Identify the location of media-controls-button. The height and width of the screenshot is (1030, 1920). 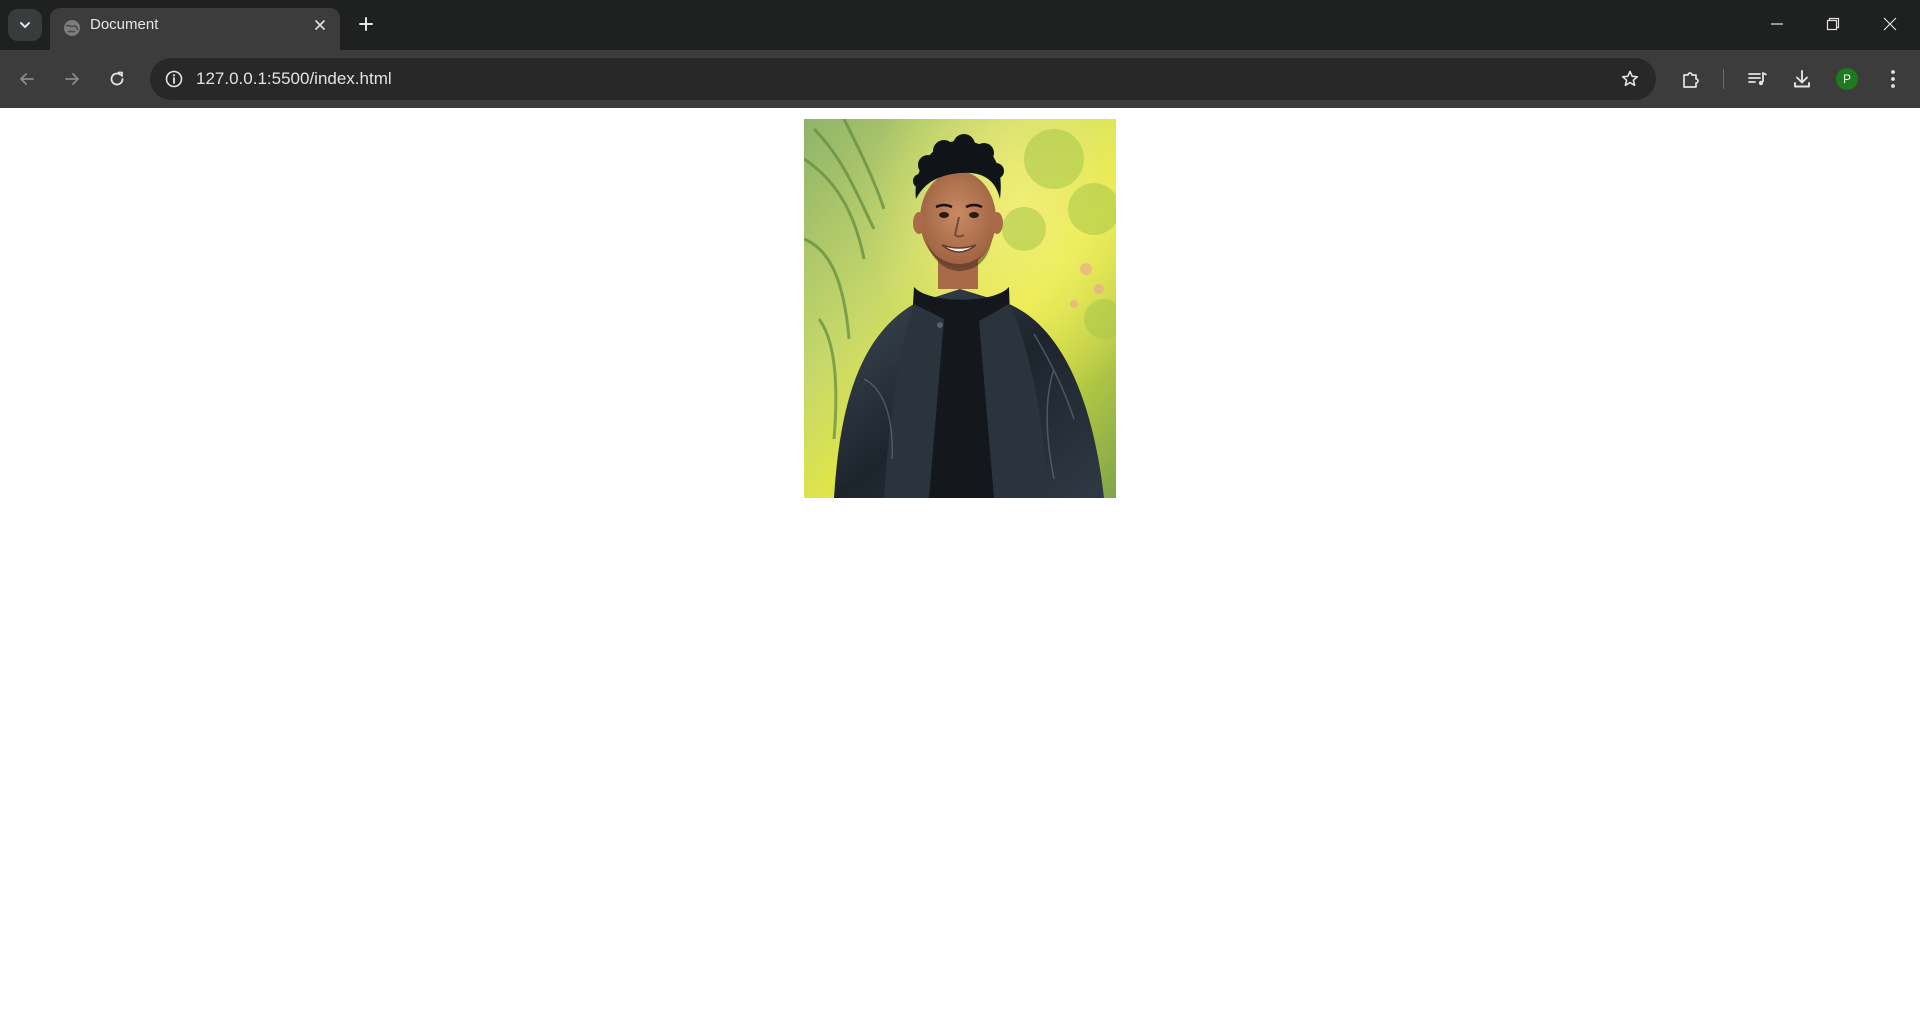
(1757, 79).